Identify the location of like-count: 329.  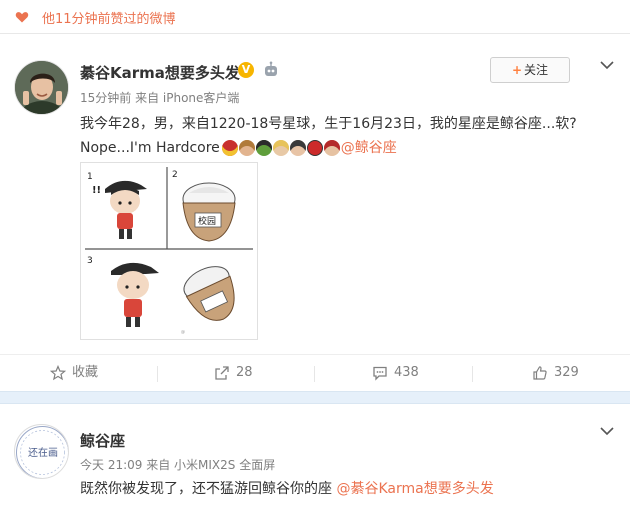
(566, 372).